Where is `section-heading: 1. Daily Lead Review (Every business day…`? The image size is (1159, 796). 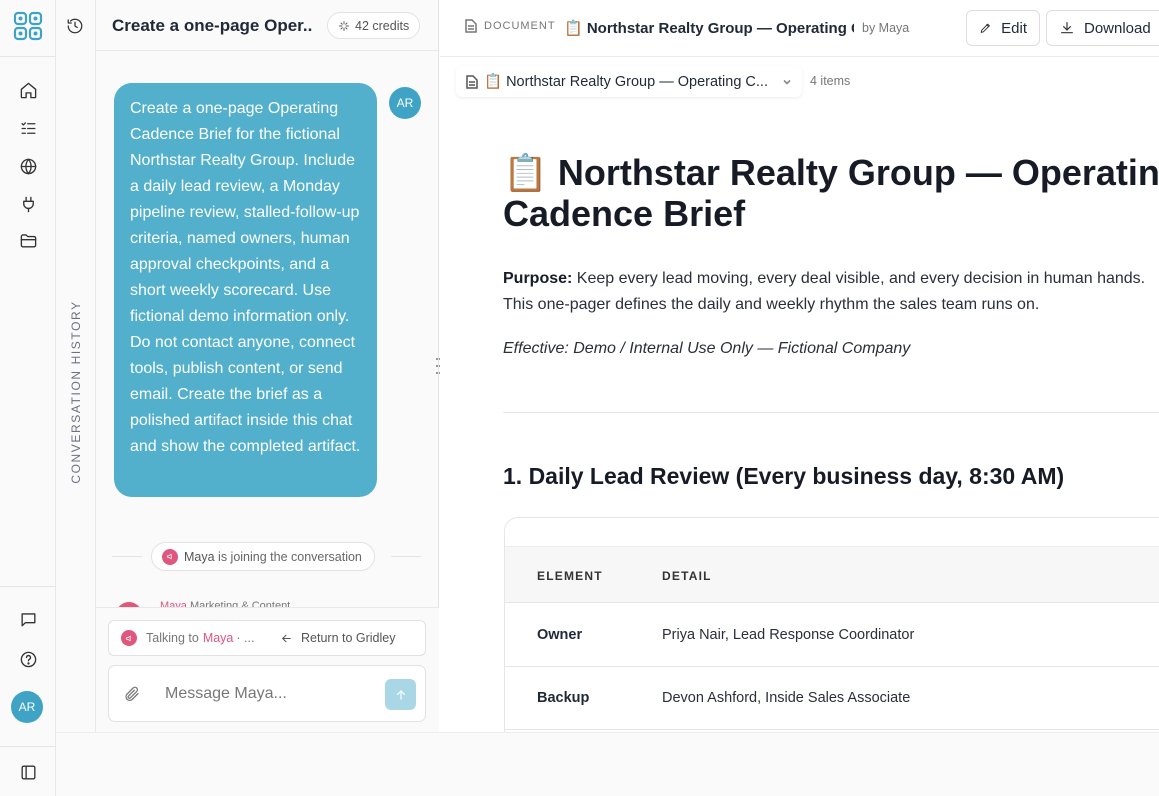 section-heading: 1. Daily Lead Review (Every business day… is located at coordinates (784, 476).